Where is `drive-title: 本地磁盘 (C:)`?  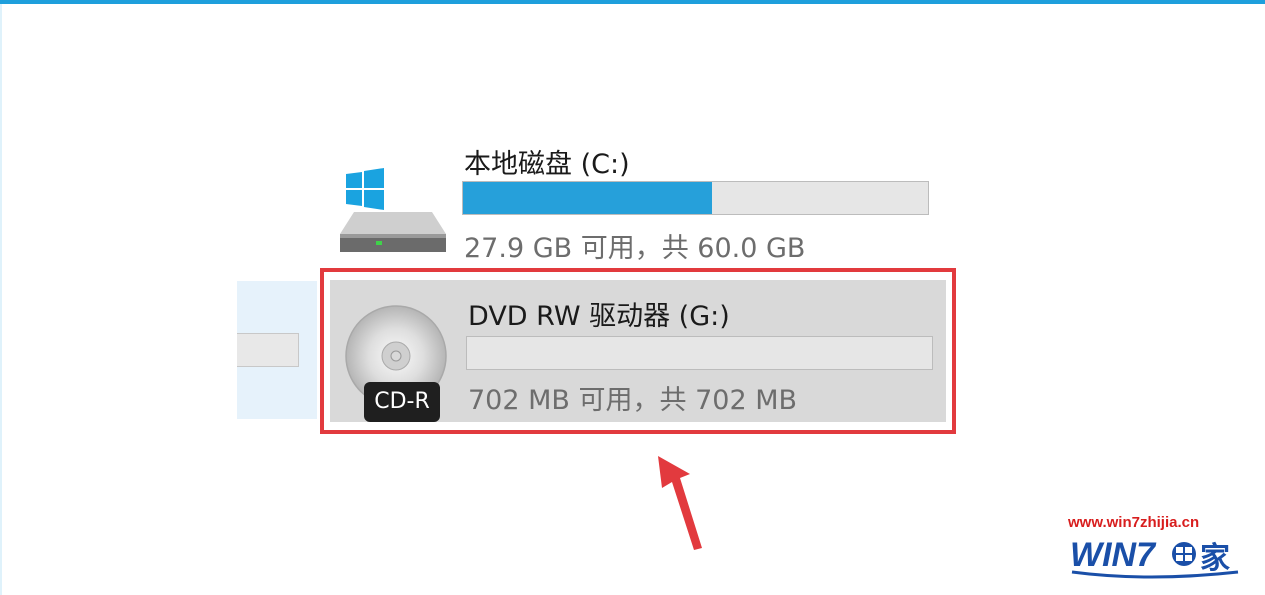
drive-title: 本地磁盘 (C:) is located at coordinates (547, 164).